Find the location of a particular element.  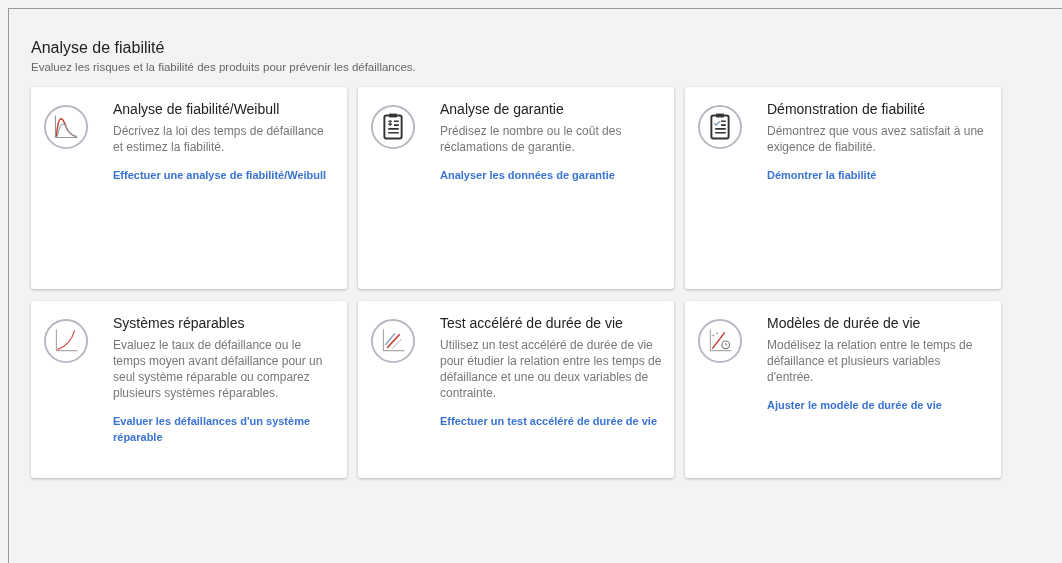

card-link: Analyser les données de garantie is located at coordinates (527, 175).